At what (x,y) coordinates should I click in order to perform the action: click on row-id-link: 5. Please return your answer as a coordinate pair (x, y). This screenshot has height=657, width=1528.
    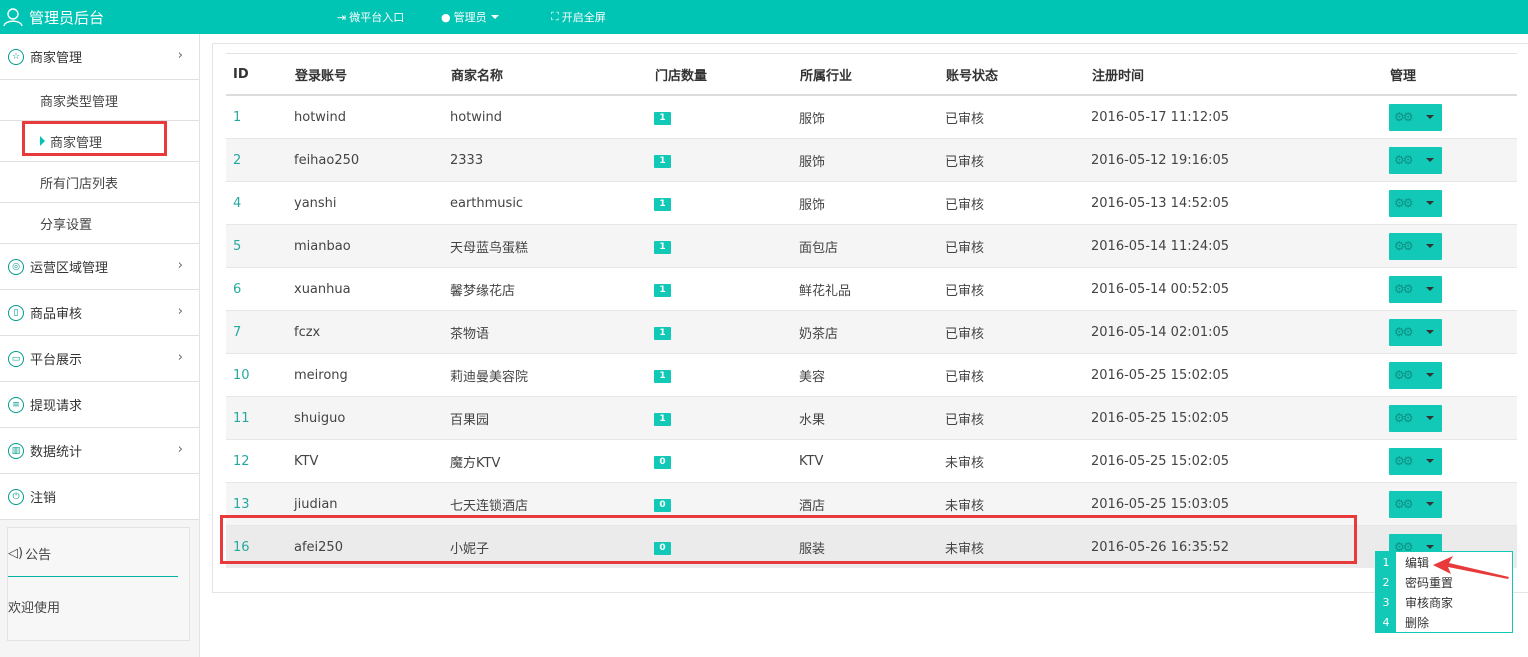
    Looking at the image, I should click on (237, 246).